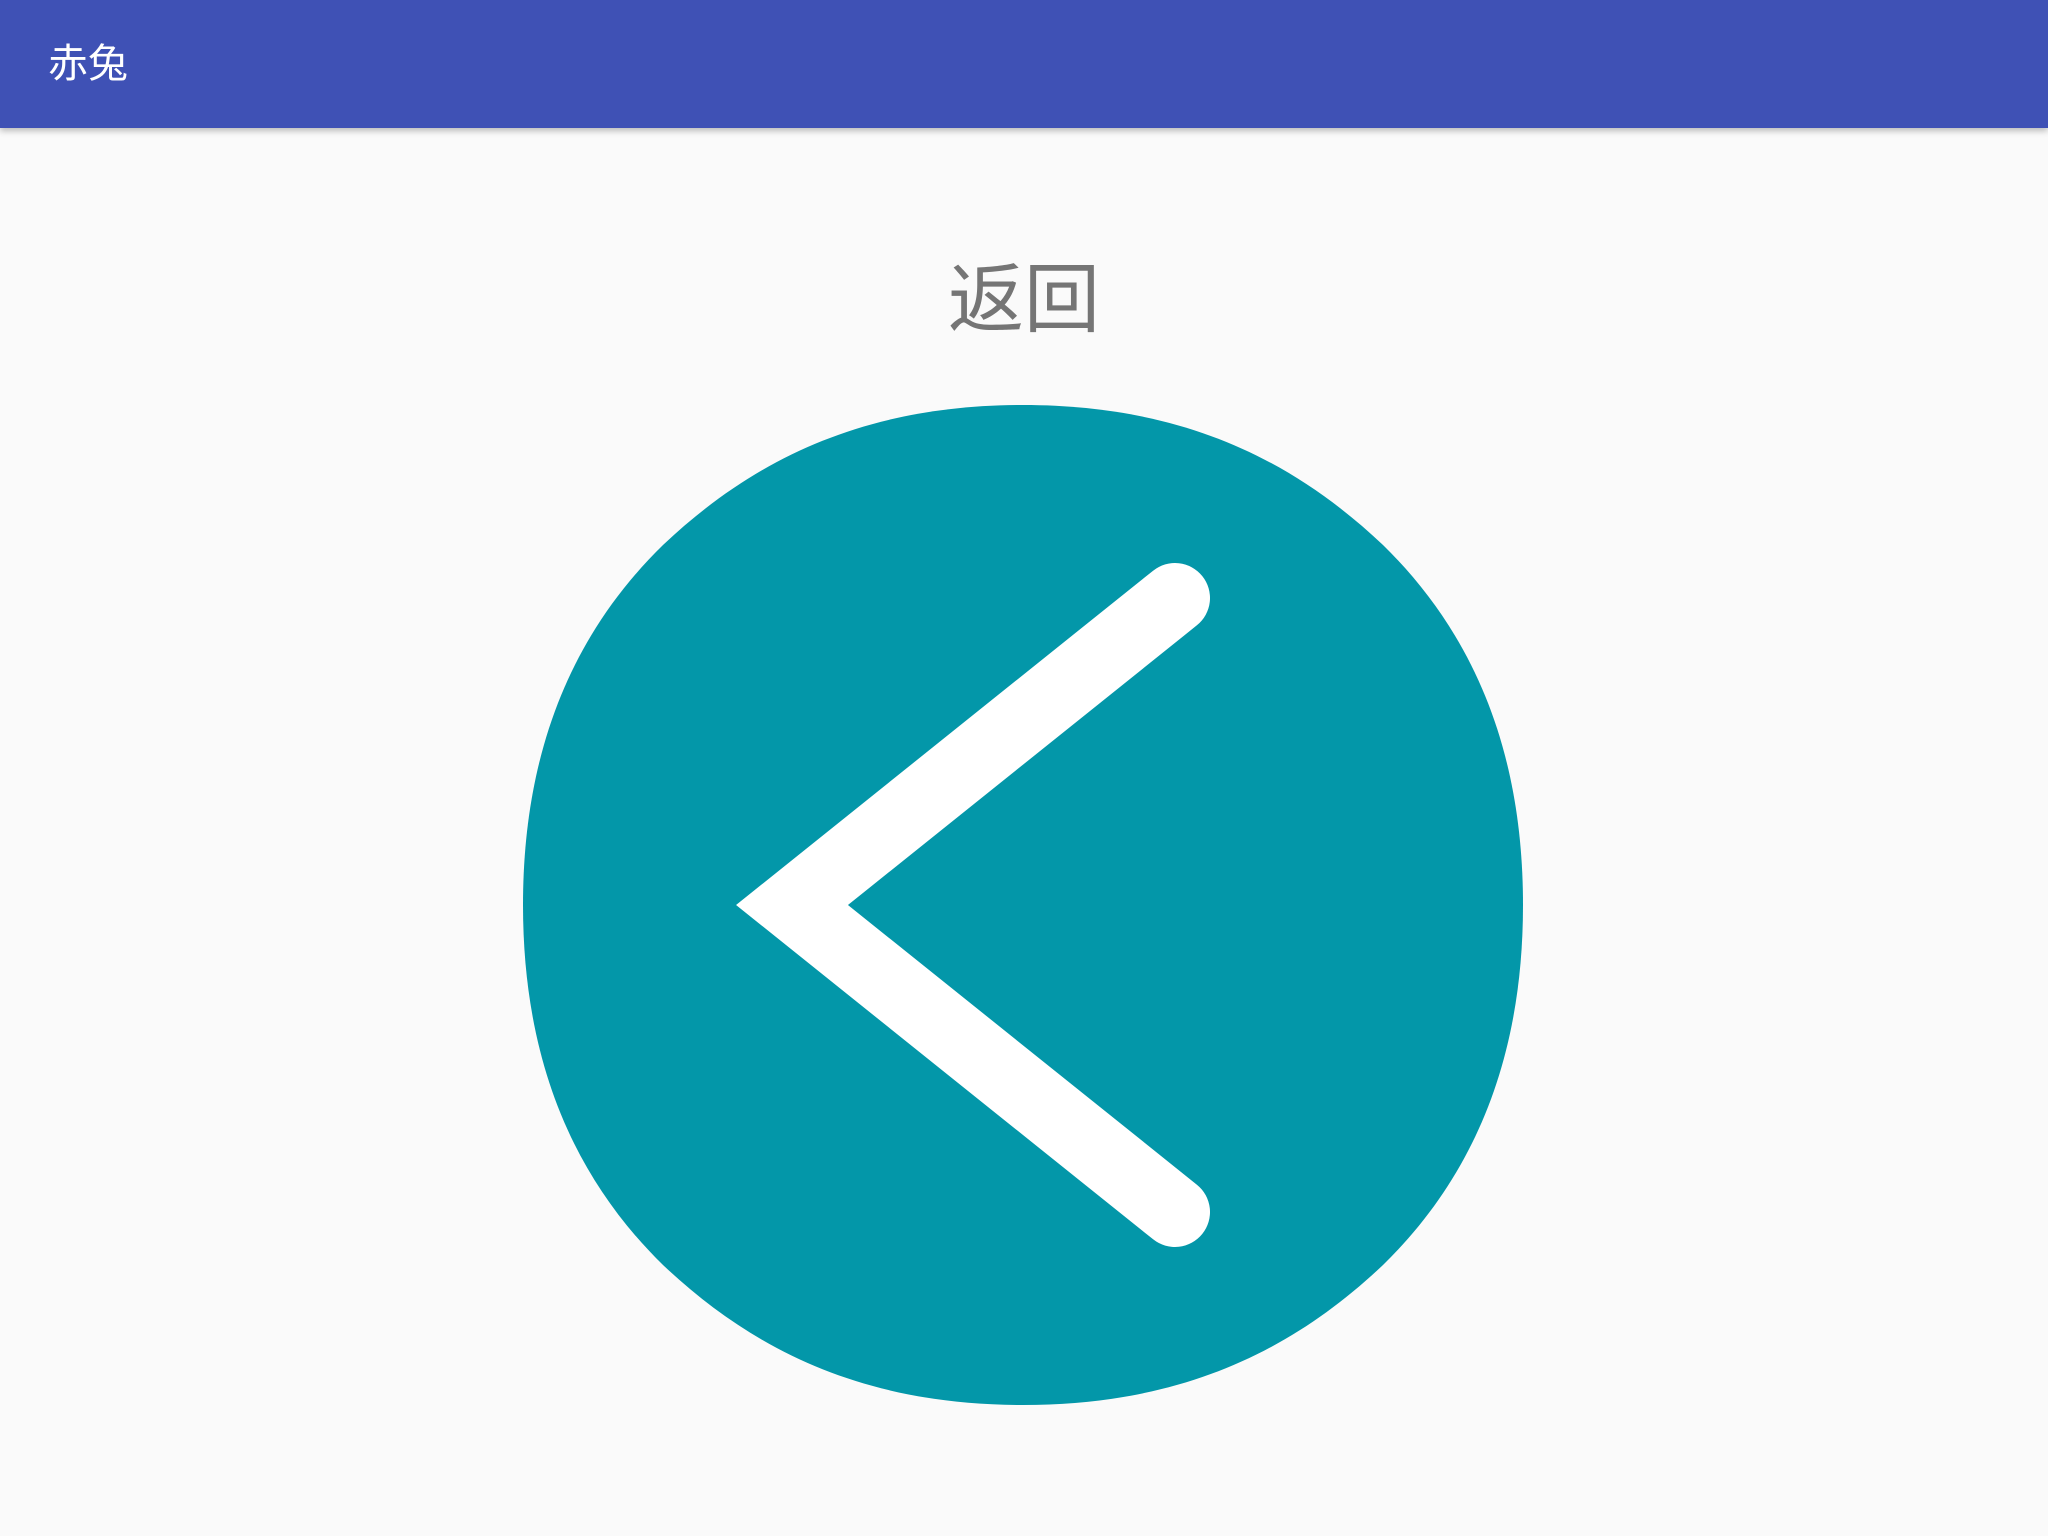 The image size is (2048, 1536). What do you see at coordinates (88, 64) in the screenshot?
I see `app-title: 赤兔` at bounding box center [88, 64].